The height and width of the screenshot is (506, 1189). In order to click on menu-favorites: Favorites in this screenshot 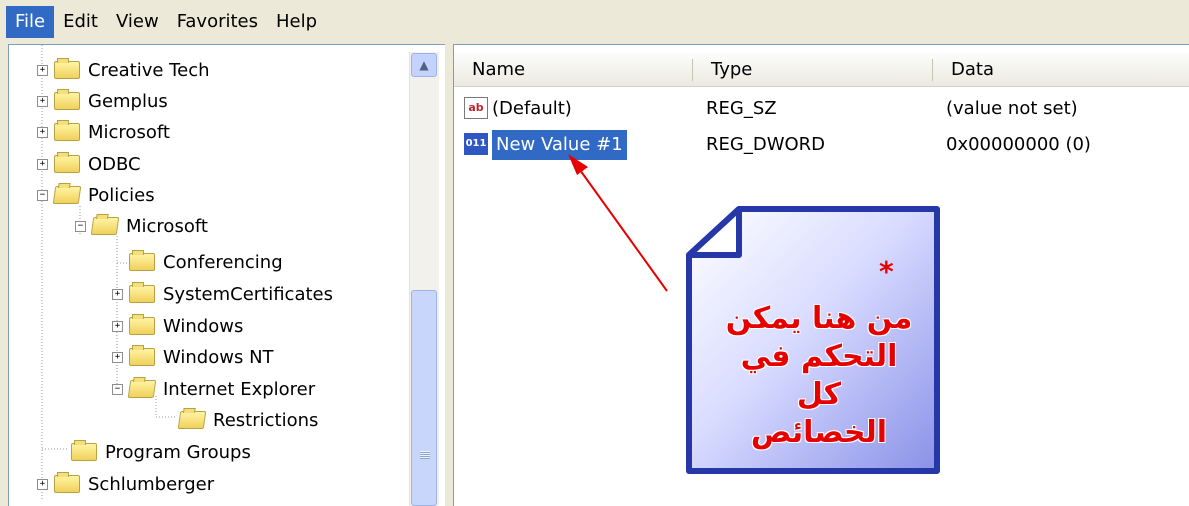, I will do `click(217, 22)`.